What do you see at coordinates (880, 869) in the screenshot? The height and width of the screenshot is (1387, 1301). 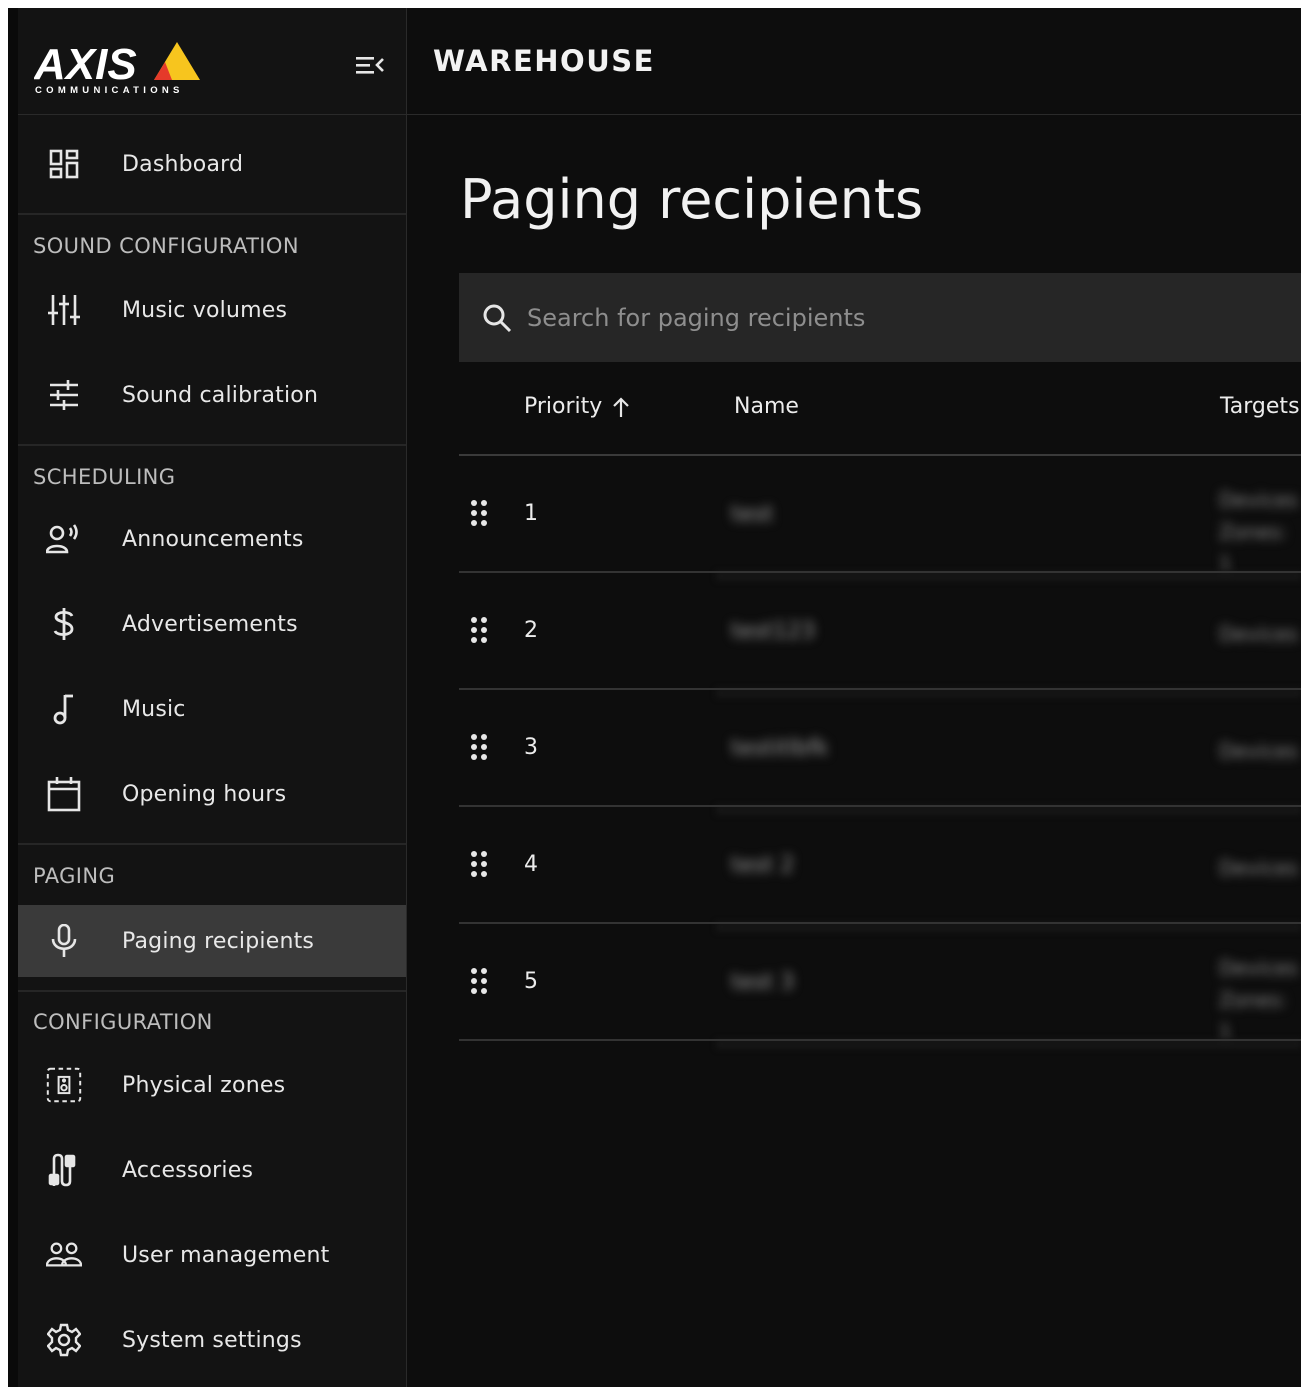 I see `table-row: 4 test 2 Devices` at bounding box center [880, 869].